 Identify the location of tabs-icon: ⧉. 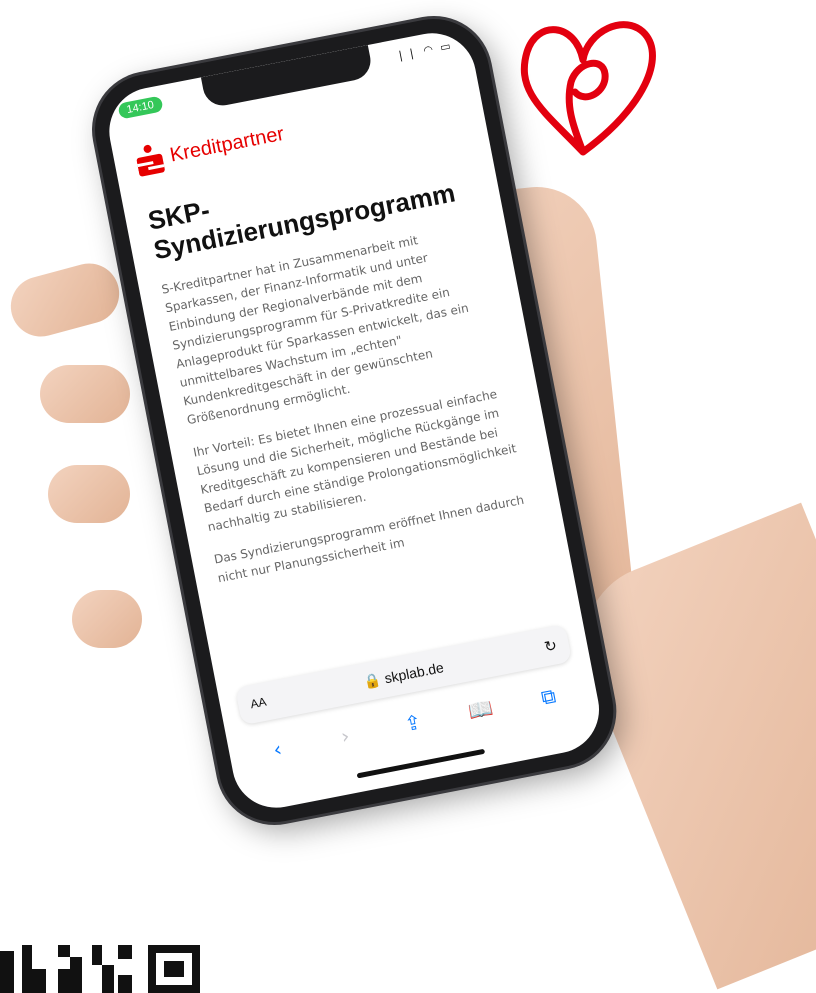
(548, 696).